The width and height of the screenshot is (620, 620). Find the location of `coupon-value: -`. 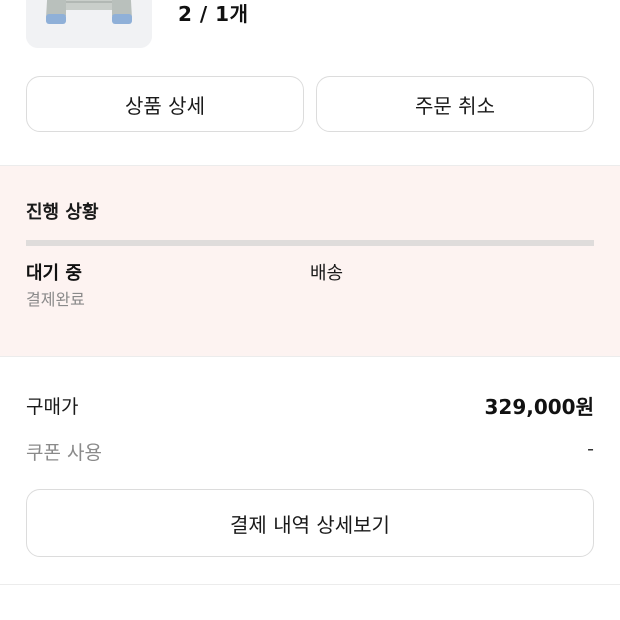

coupon-value: - is located at coordinates (590, 449).